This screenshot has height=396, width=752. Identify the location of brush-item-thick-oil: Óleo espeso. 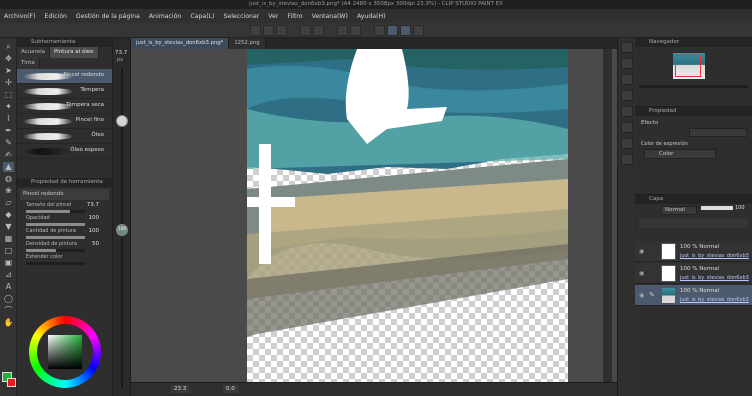
(64, 151).